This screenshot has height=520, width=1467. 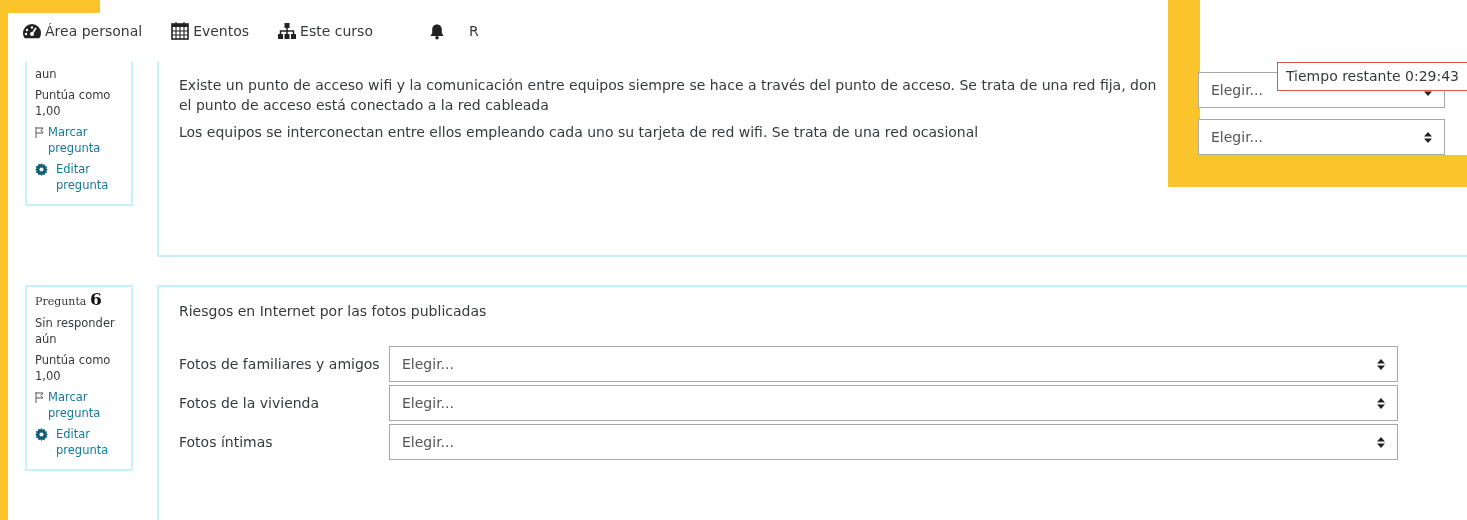 What do you see at coordinates (75, 331) in the screenshot?
I see `question-status: Sin responder aún` at bounding box center [75, 331].